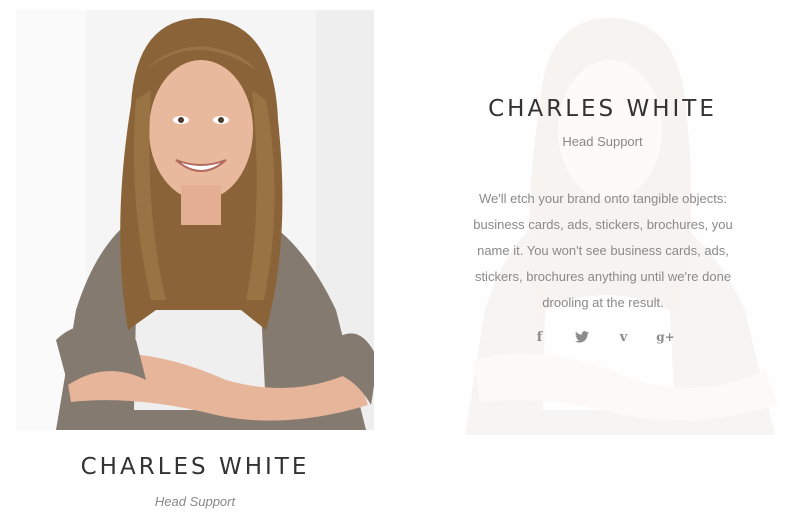 The image size is (796, 519). Describe the element at coordinates (582, 337) in the screenshot. I see `twitter-icon` at that location.